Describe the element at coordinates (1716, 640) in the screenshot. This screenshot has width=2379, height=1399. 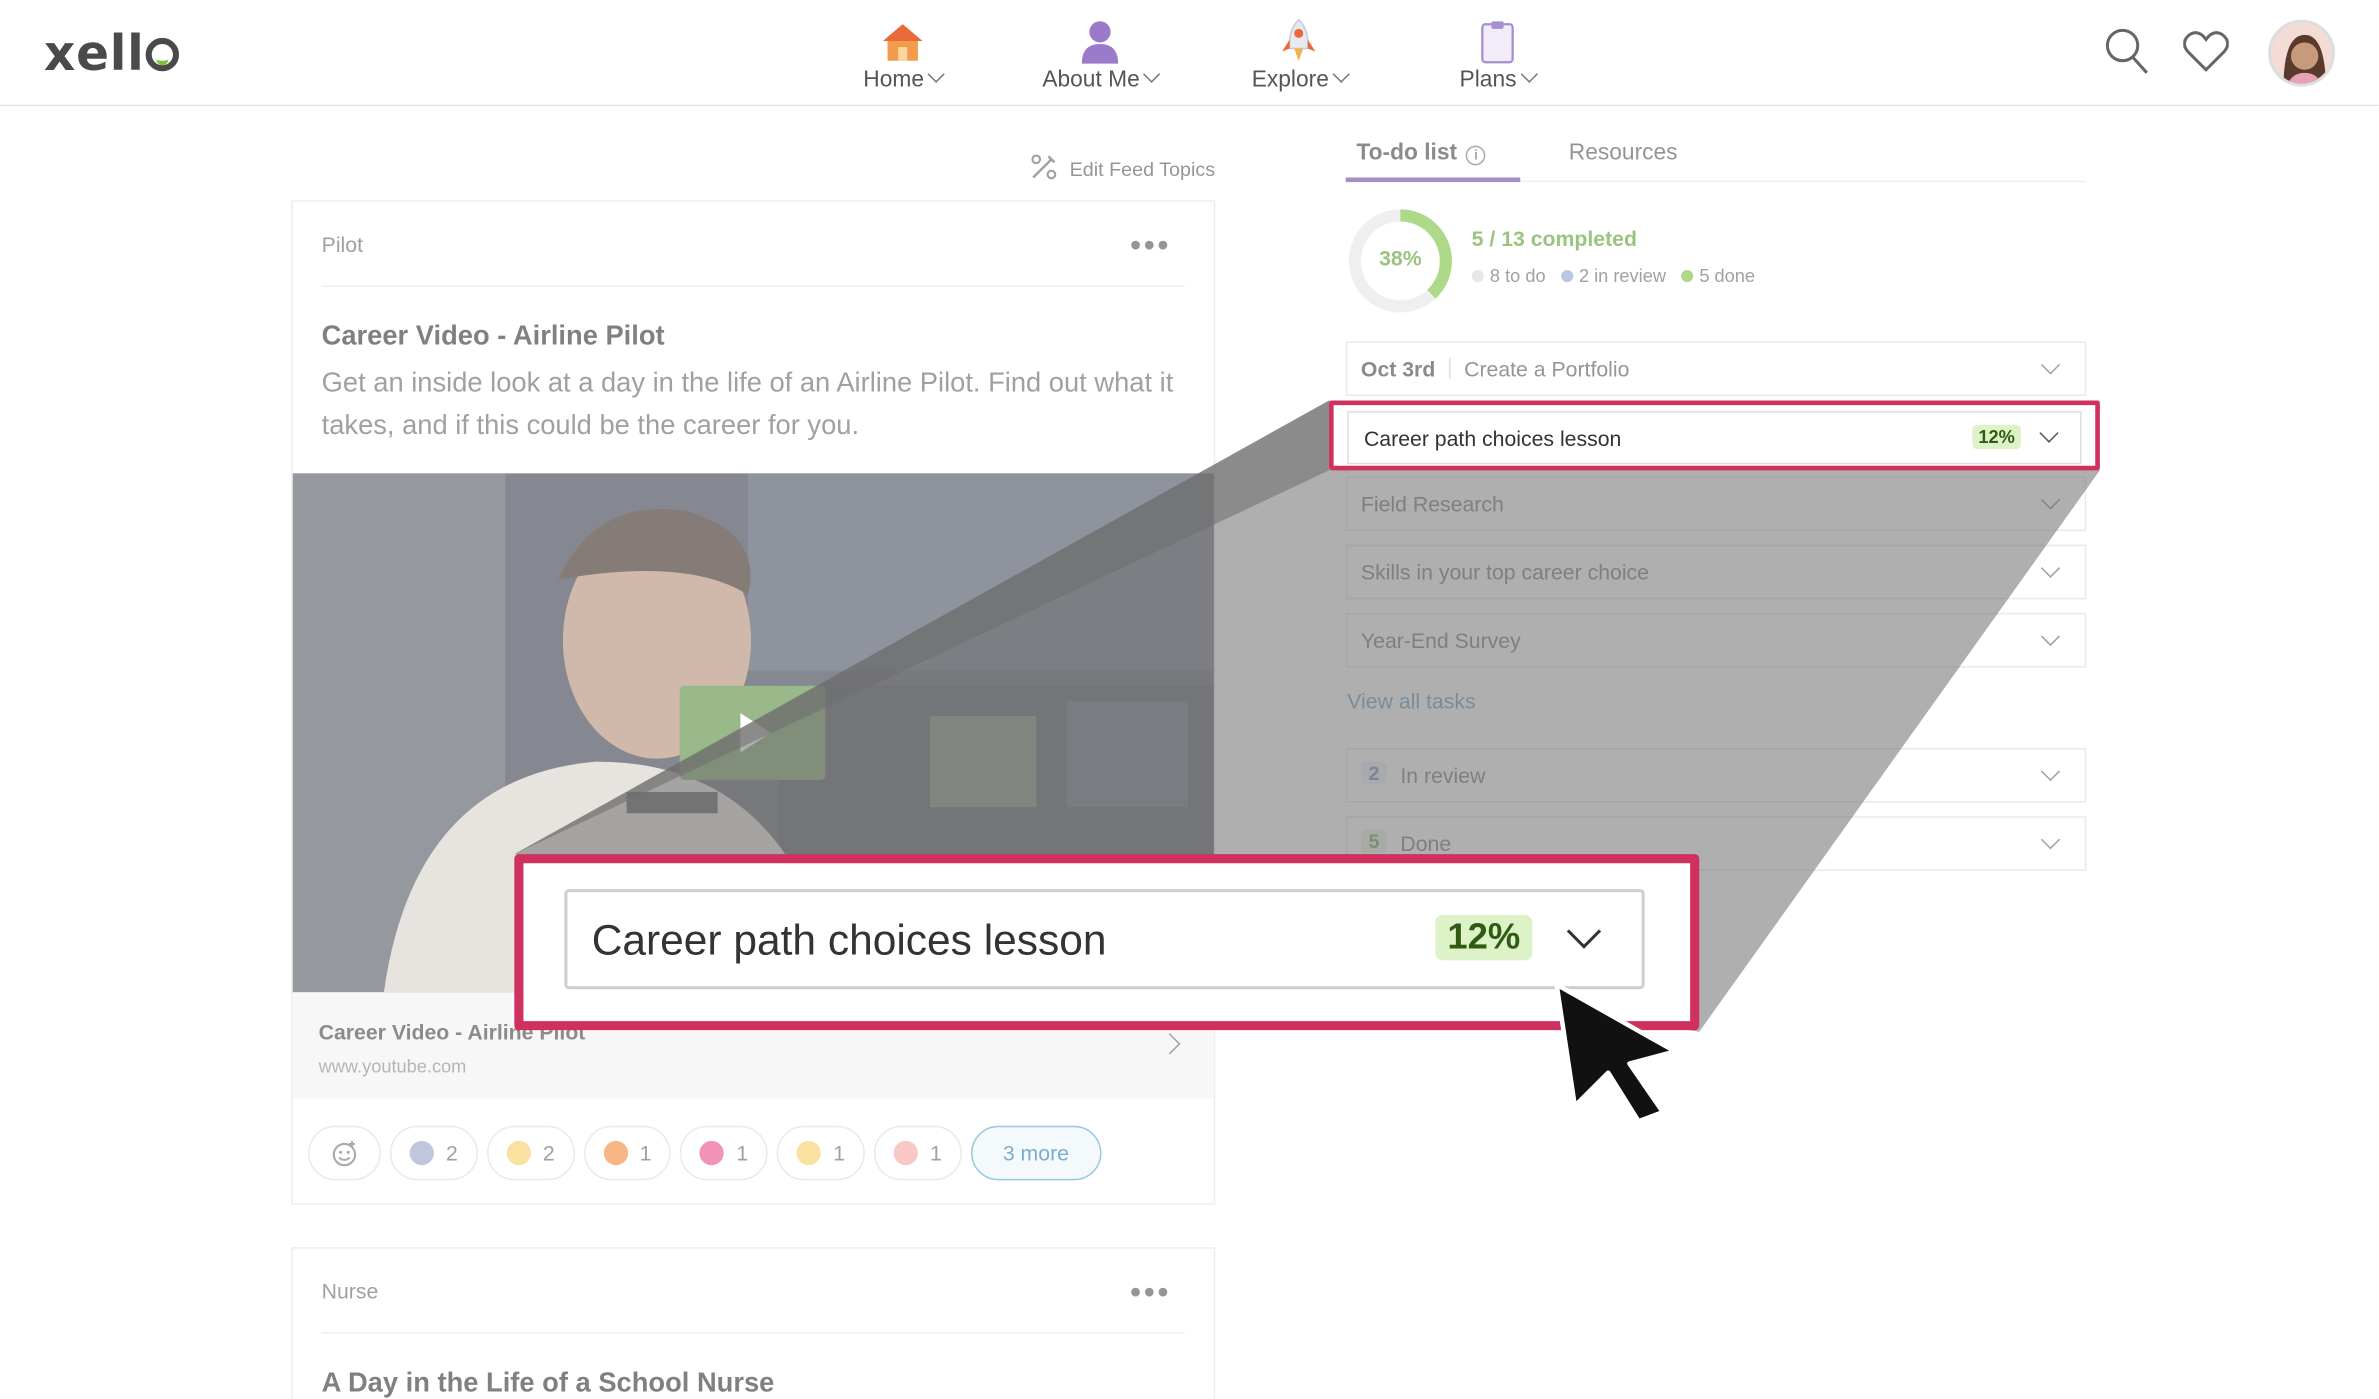
I see `todo-item-year-end-survey: Year-End Survey` at that location.